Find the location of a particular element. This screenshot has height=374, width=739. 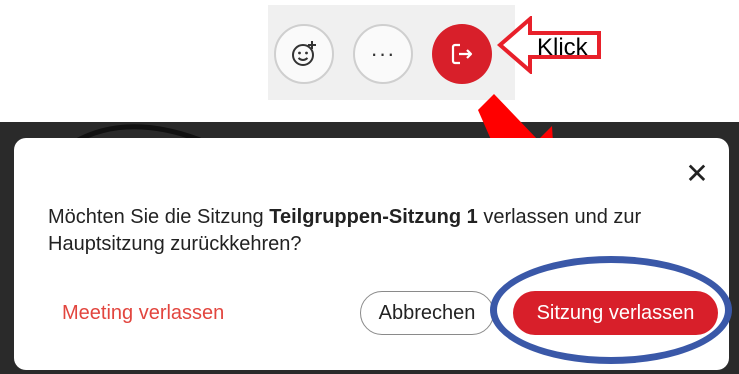

leave-meeting-link: Meeting verlassen is located at coordinates (143, 313).